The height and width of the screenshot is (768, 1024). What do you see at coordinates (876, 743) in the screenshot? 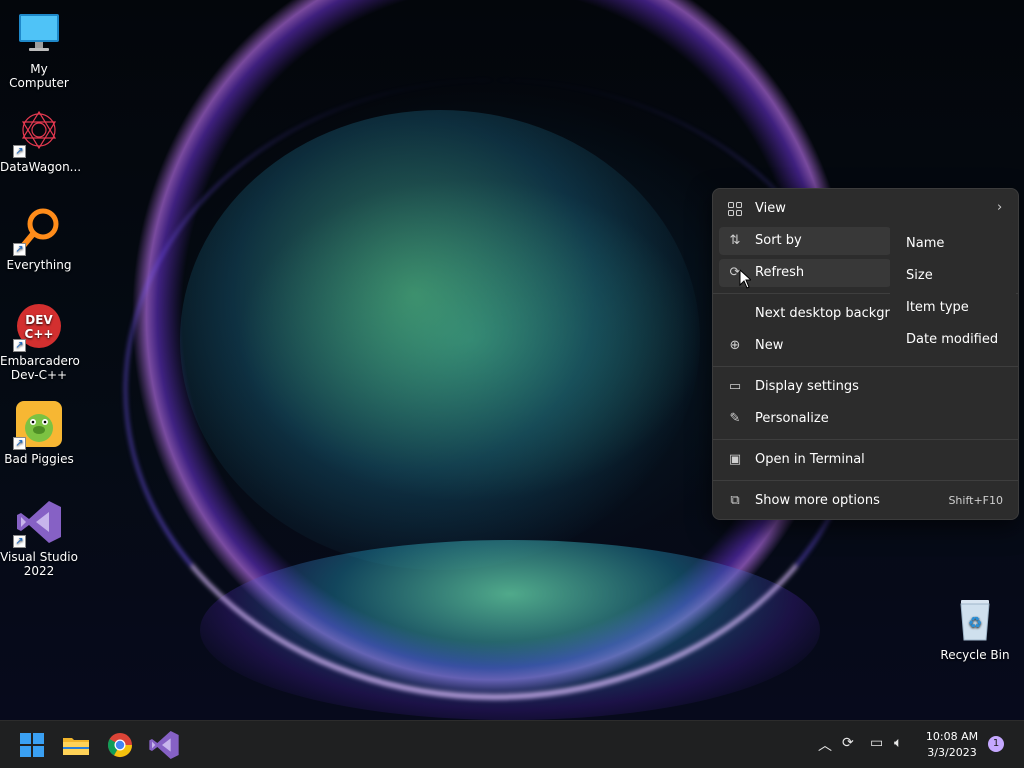
I see `network-icon: ▭` at bounding box center [876, 743].